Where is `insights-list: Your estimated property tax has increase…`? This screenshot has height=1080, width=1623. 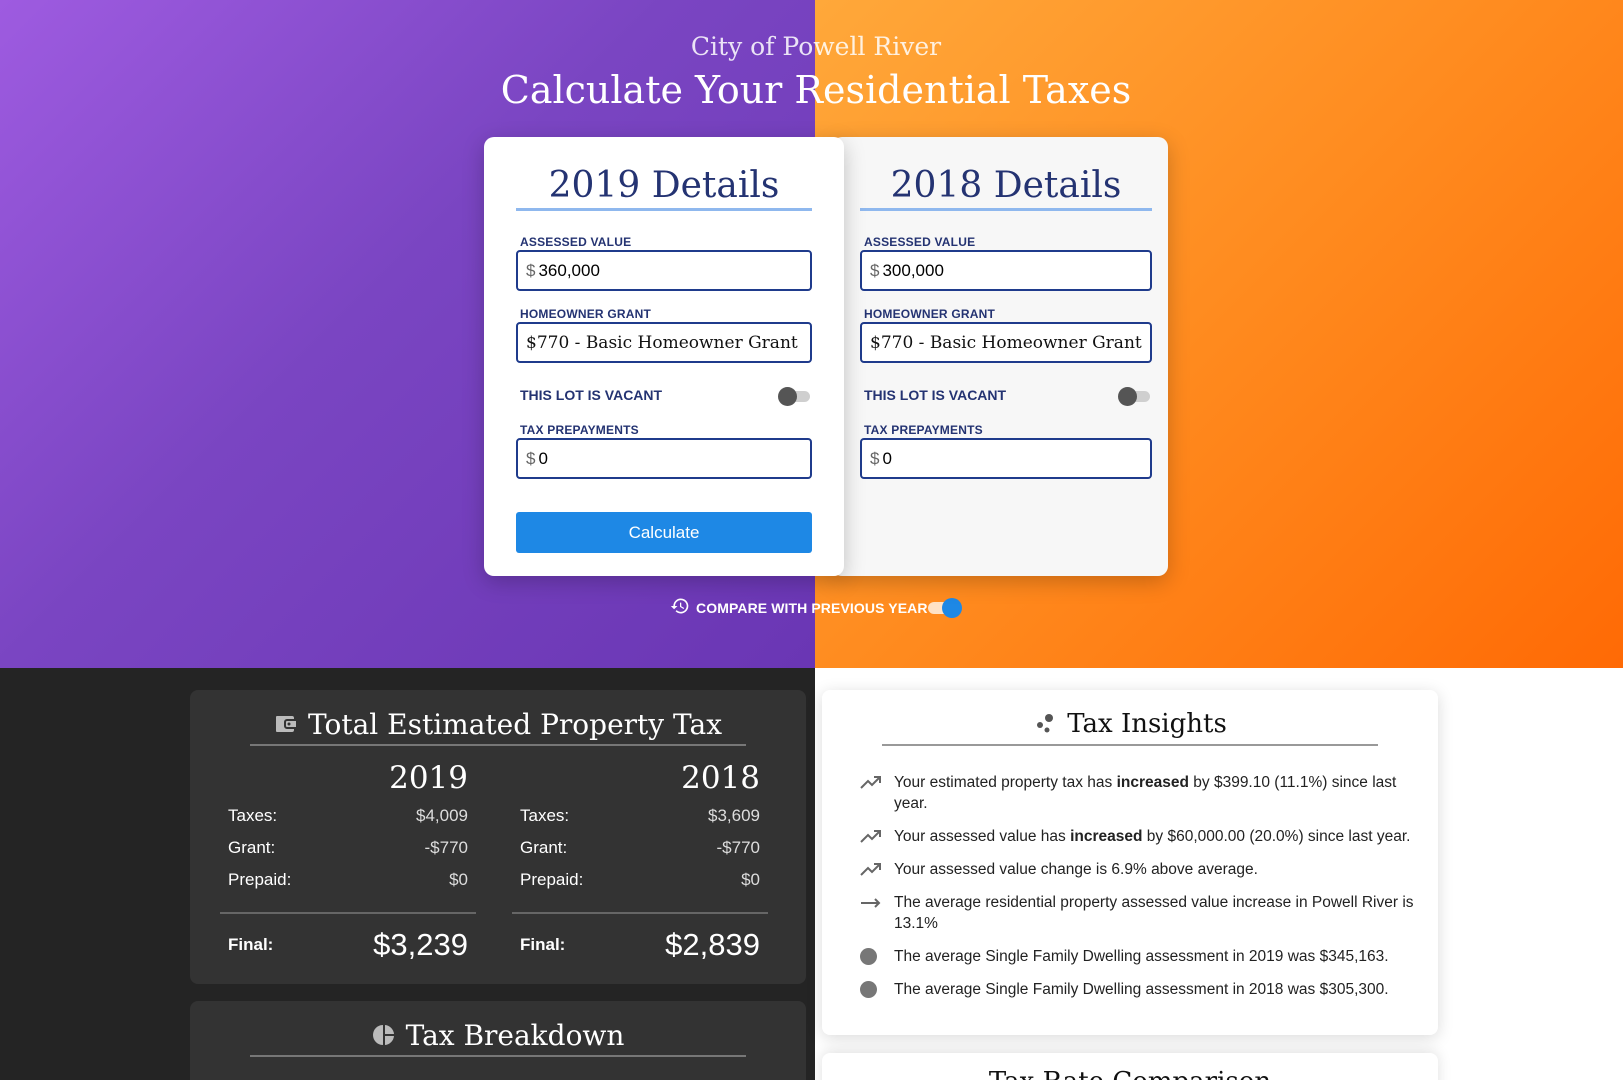
insights-list: Your estimated property tax has increase… is located at coordinates (1139, 892).